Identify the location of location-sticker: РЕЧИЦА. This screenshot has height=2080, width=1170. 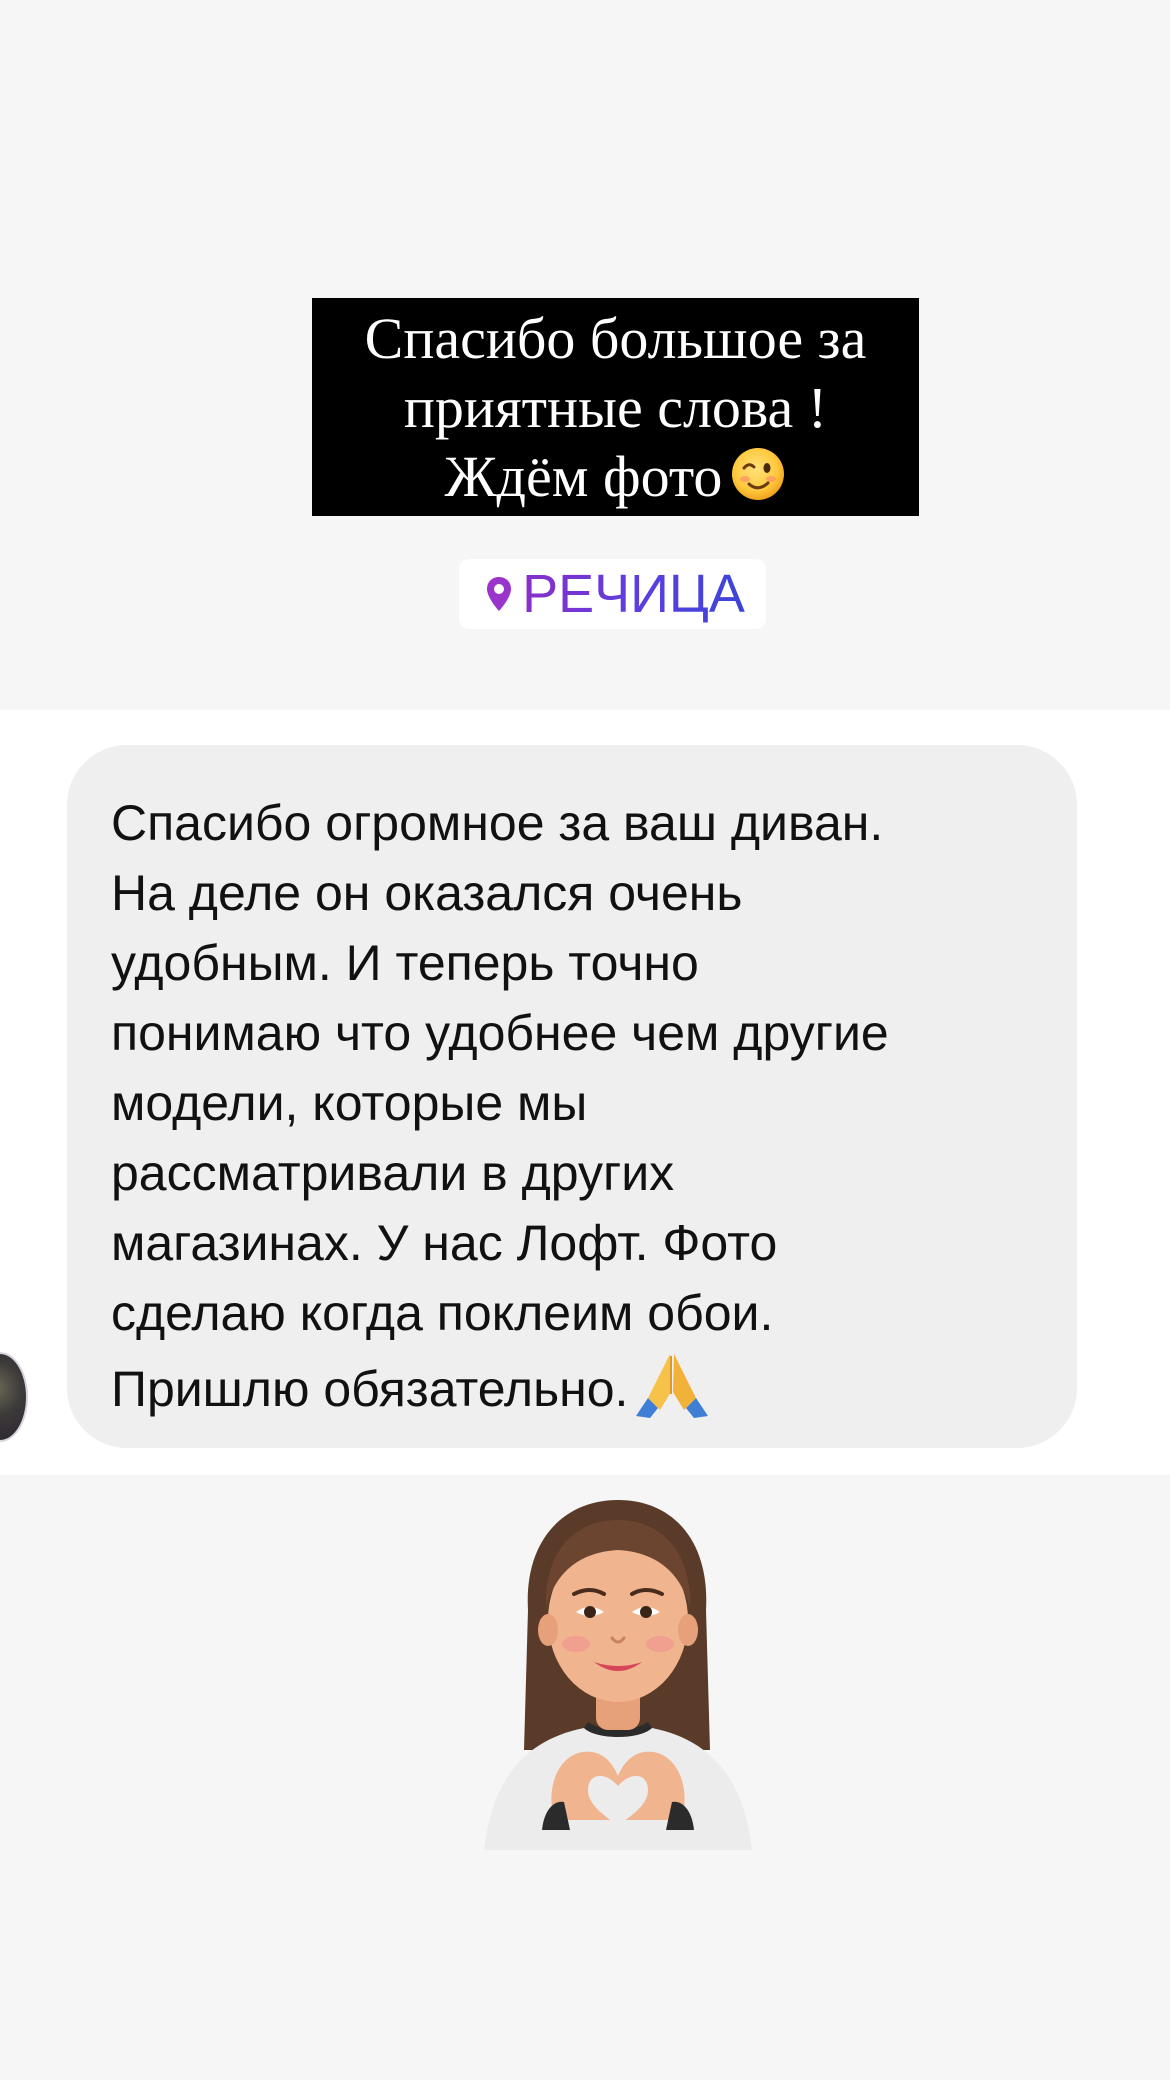
(612, 594).